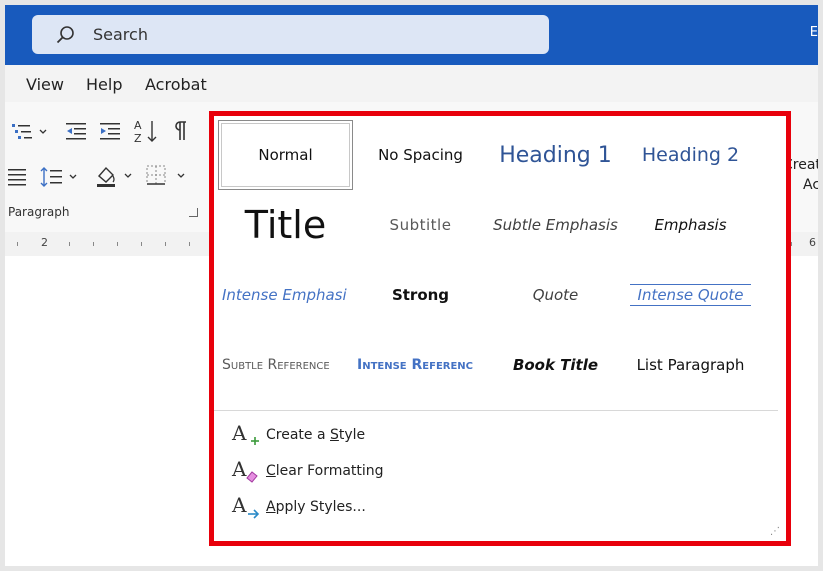 The height and width of the screenshot is (571, 823). I want to click on ruler-number: 6, so click(812, 242).